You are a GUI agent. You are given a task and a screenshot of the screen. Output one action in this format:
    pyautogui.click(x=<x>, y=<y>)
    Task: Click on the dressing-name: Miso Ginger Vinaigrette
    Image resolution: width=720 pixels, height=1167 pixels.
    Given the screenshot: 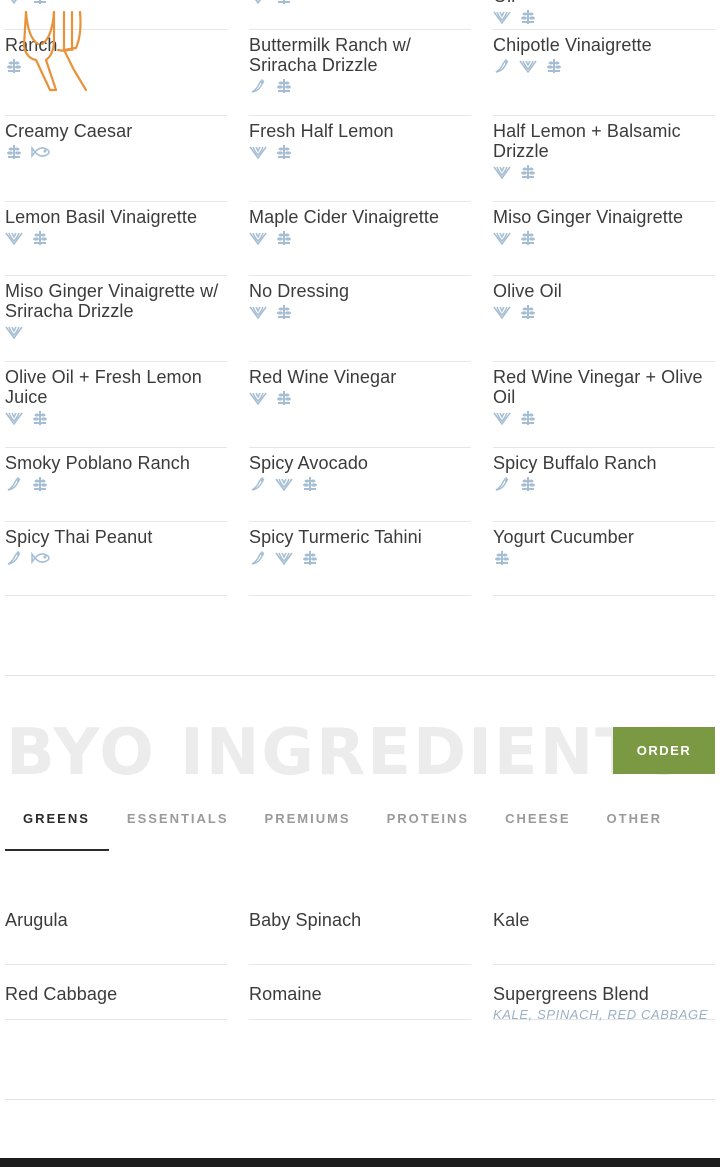 What is the action you would take?
    pyautogui.click(x=588, y=217)
    